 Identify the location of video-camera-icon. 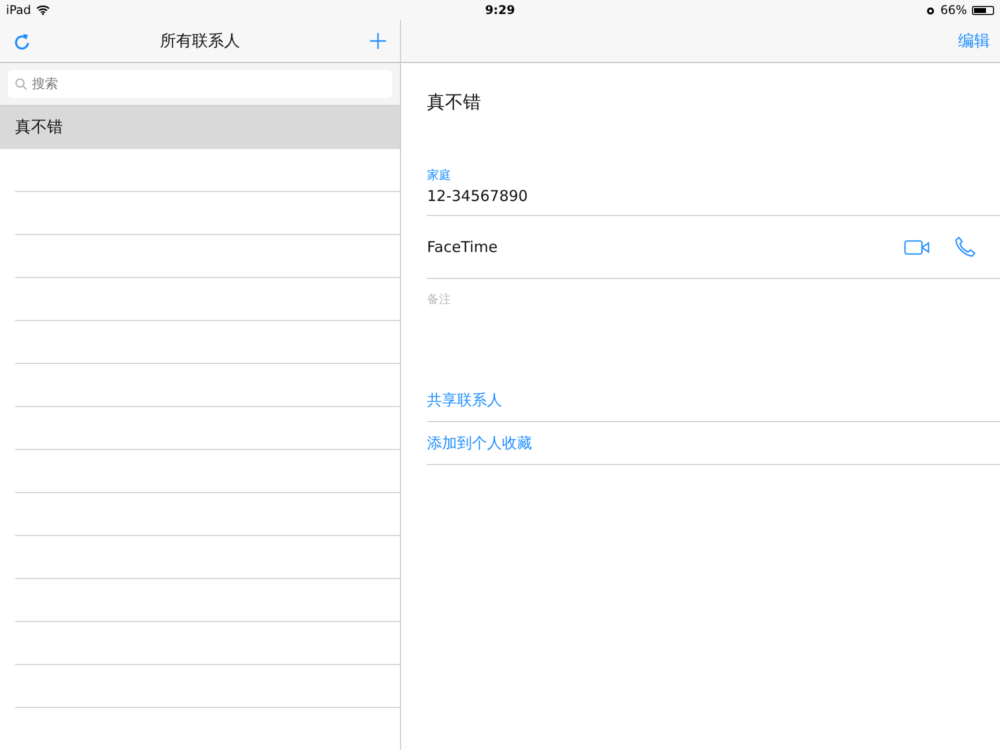
(917, 247).